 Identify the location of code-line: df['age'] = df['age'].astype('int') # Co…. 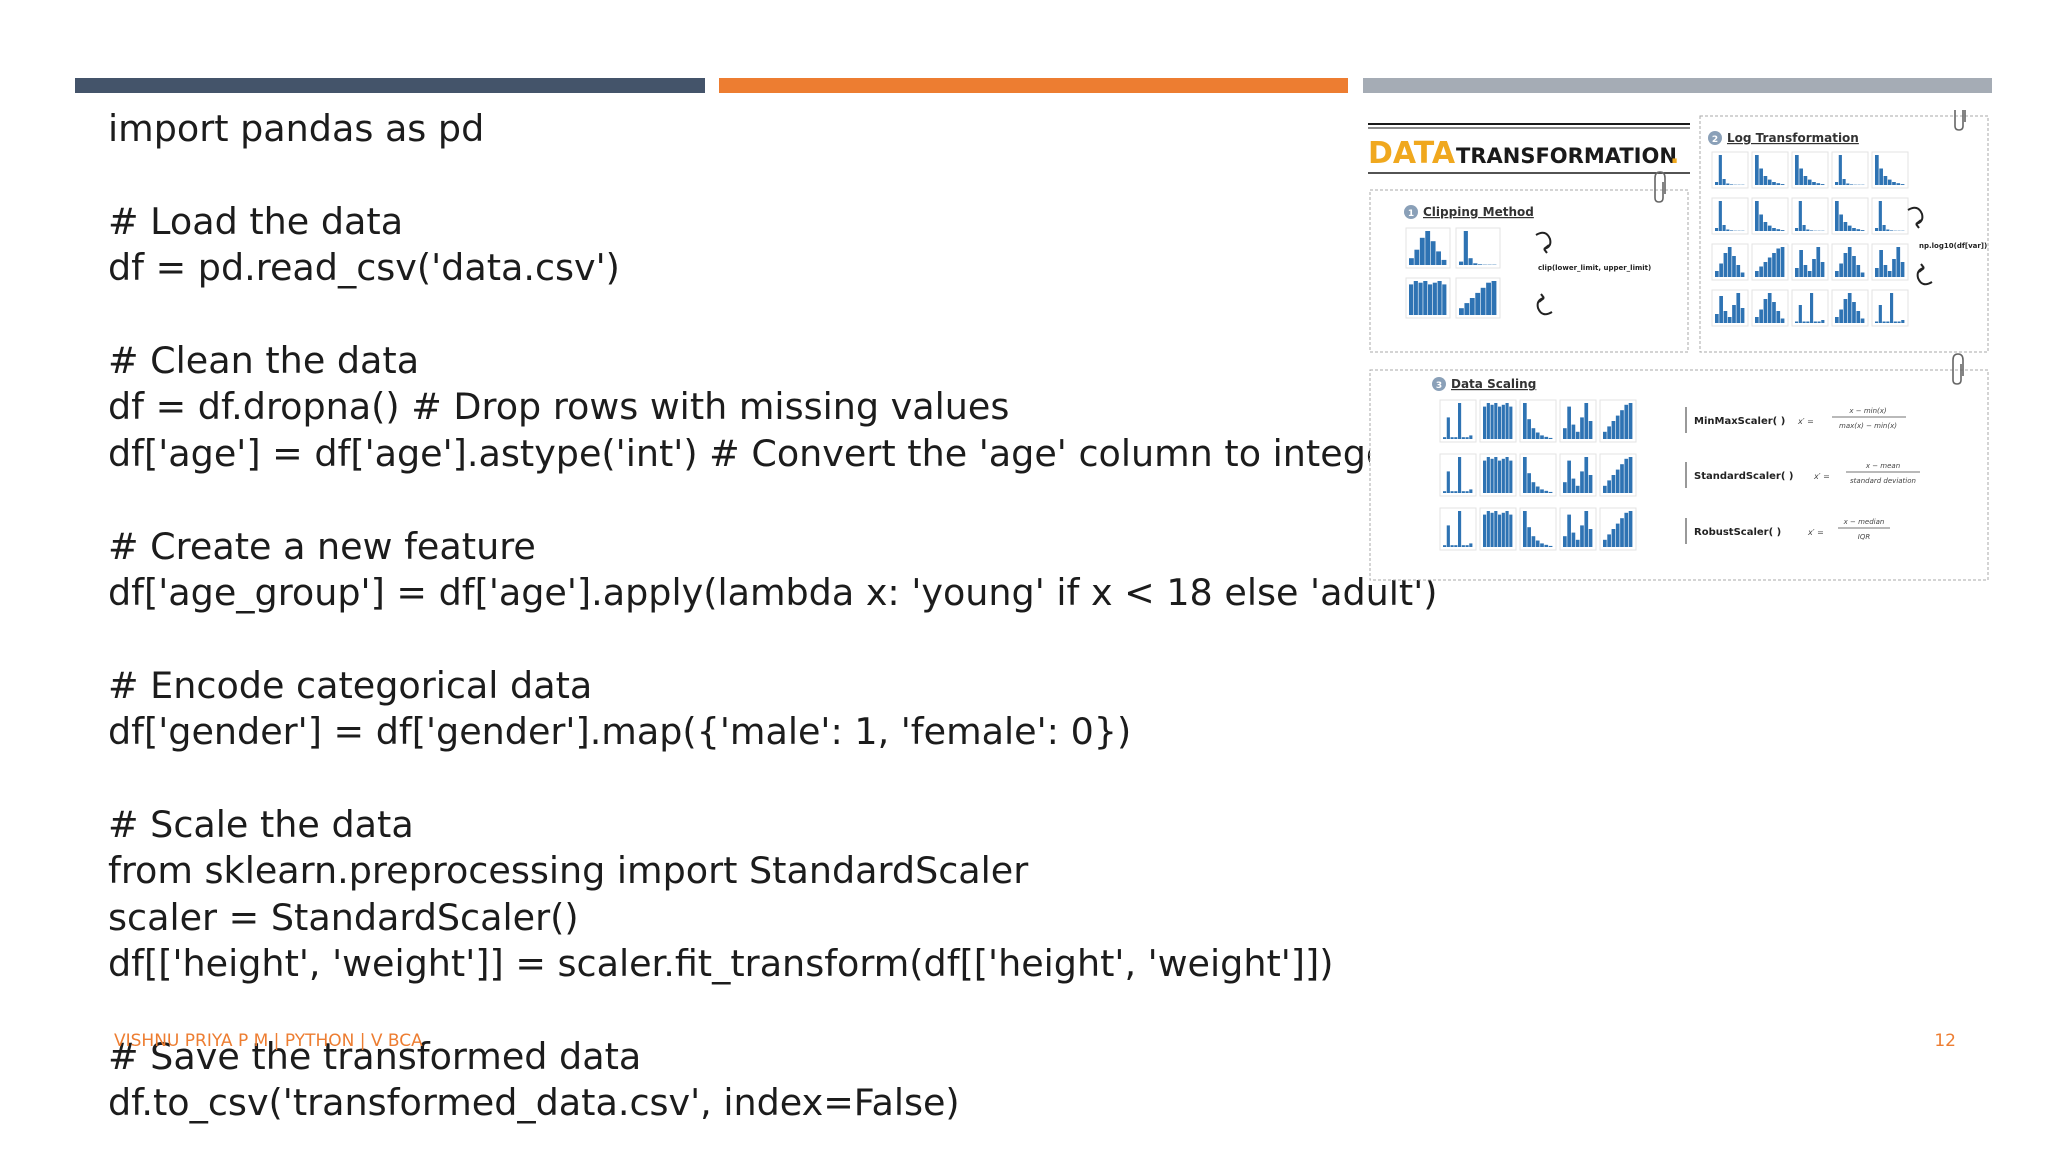
(765, 453).